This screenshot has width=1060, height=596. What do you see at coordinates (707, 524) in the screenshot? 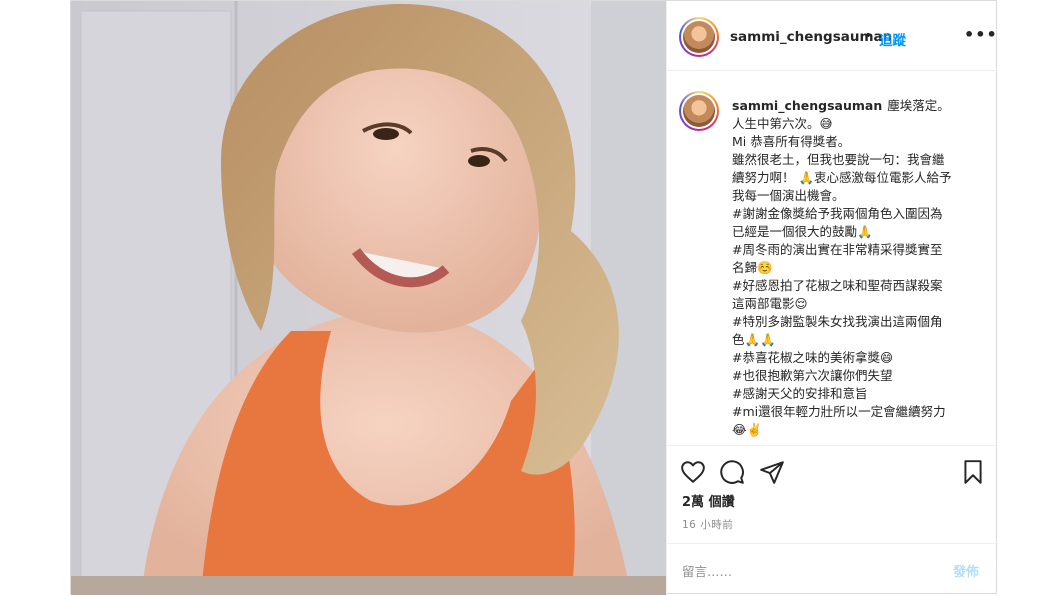
I see `post-timestamp: 16 小時前` at bounding box center [707, 524].